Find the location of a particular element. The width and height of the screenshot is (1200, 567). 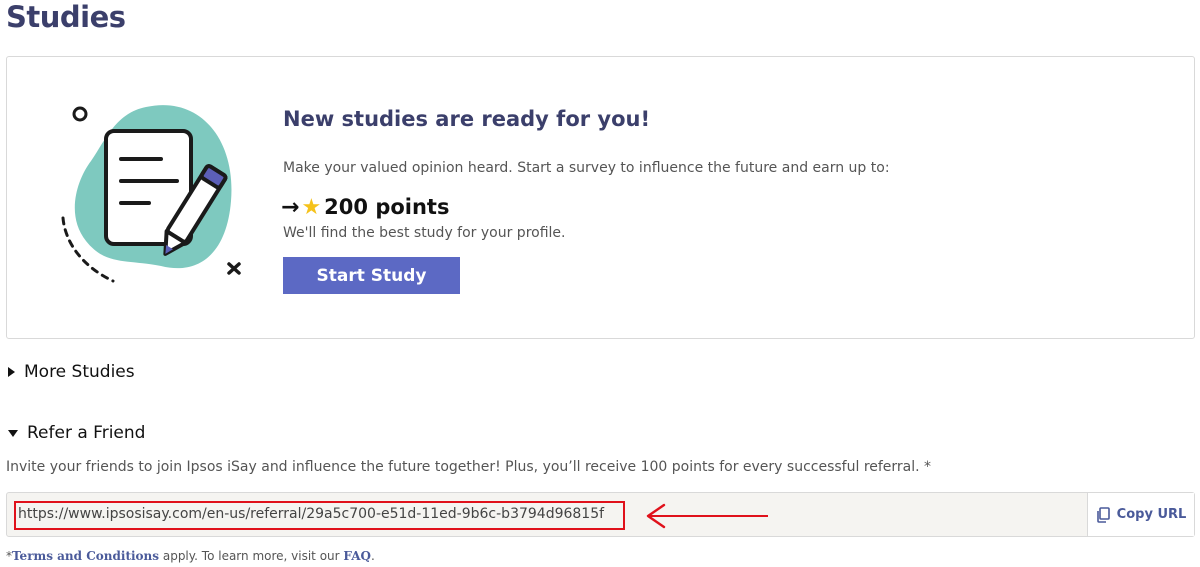

page-title: Studies is located at coordinates (66, 17).